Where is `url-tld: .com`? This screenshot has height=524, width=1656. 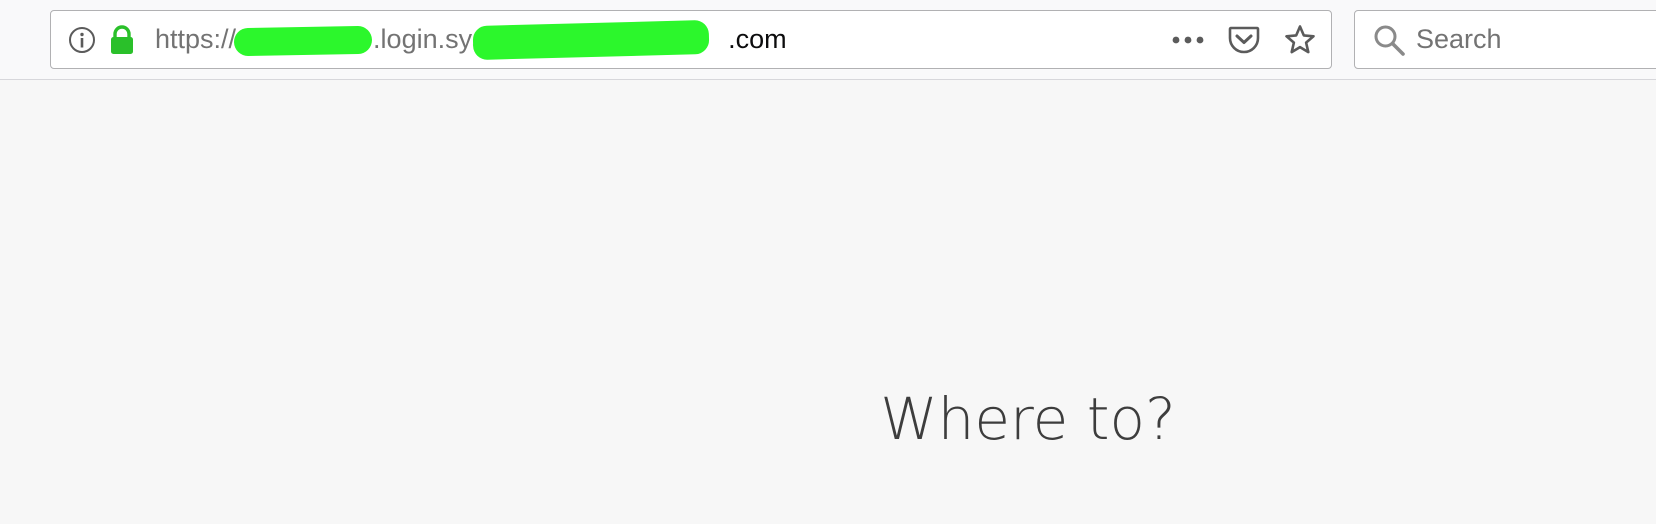 url-tld: .com is located at coordinates (757, 39).